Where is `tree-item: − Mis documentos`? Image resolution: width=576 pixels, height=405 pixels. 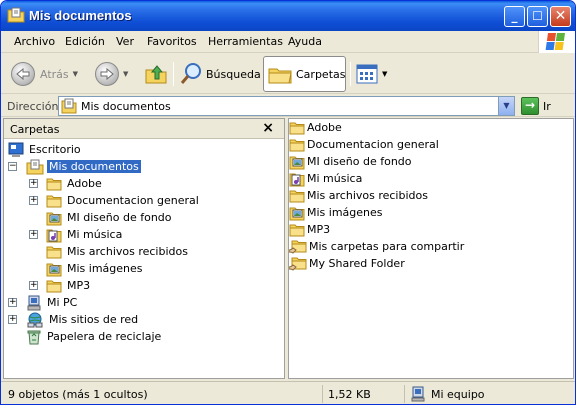
tree-item: − Mis documentos is located at coordinates (74, 166).